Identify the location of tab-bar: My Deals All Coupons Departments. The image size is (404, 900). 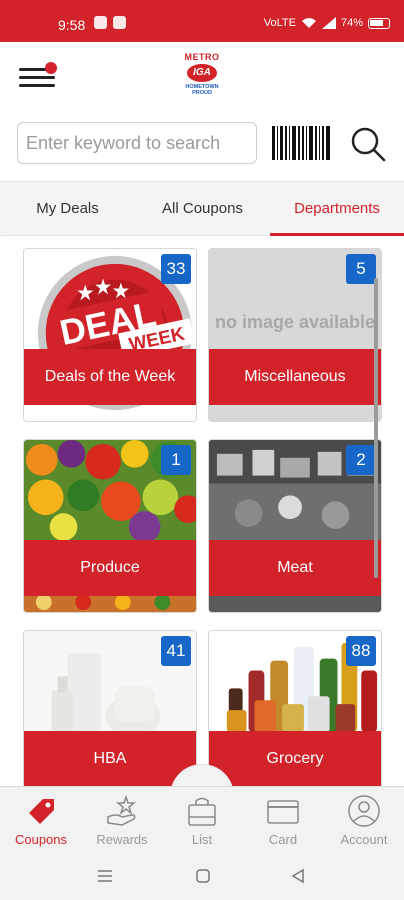
(202, 208).